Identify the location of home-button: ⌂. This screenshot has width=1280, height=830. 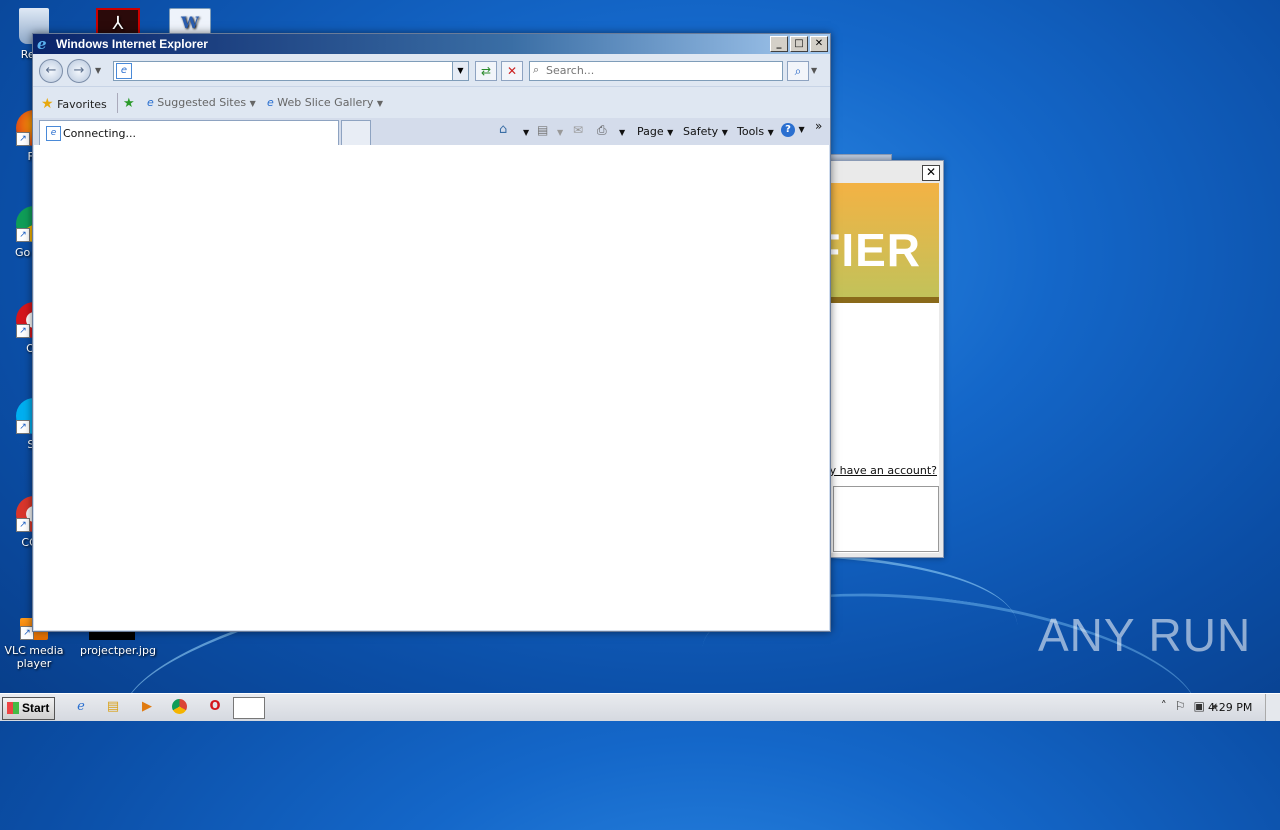
(503, 129).